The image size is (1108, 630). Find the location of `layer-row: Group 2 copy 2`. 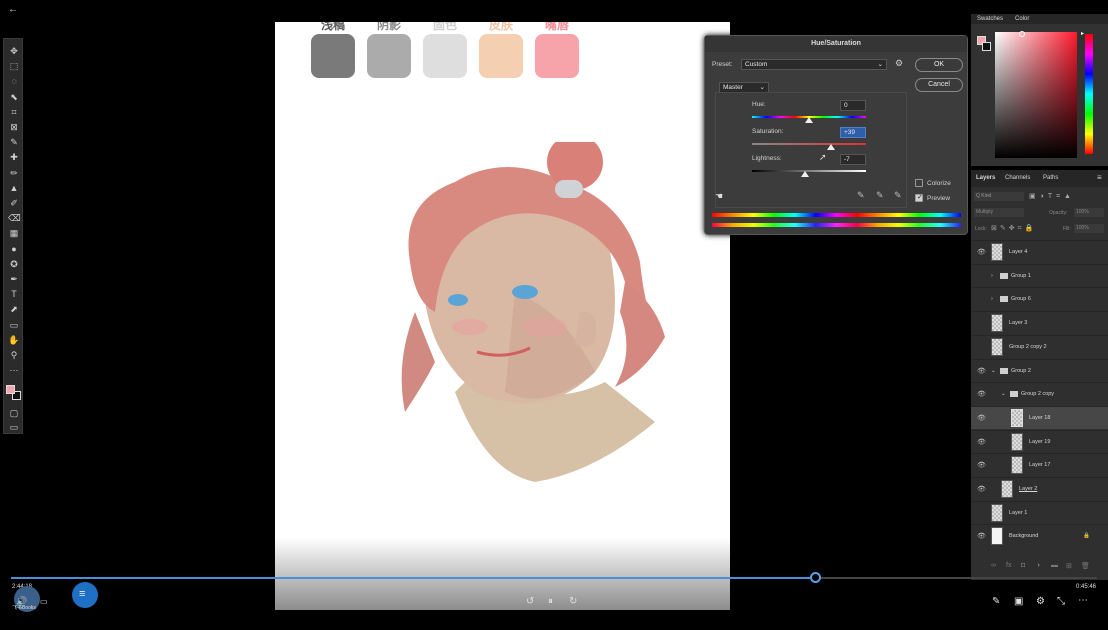

layer-row: Group 2 copy 2 is located at coordinates (1039, 346).